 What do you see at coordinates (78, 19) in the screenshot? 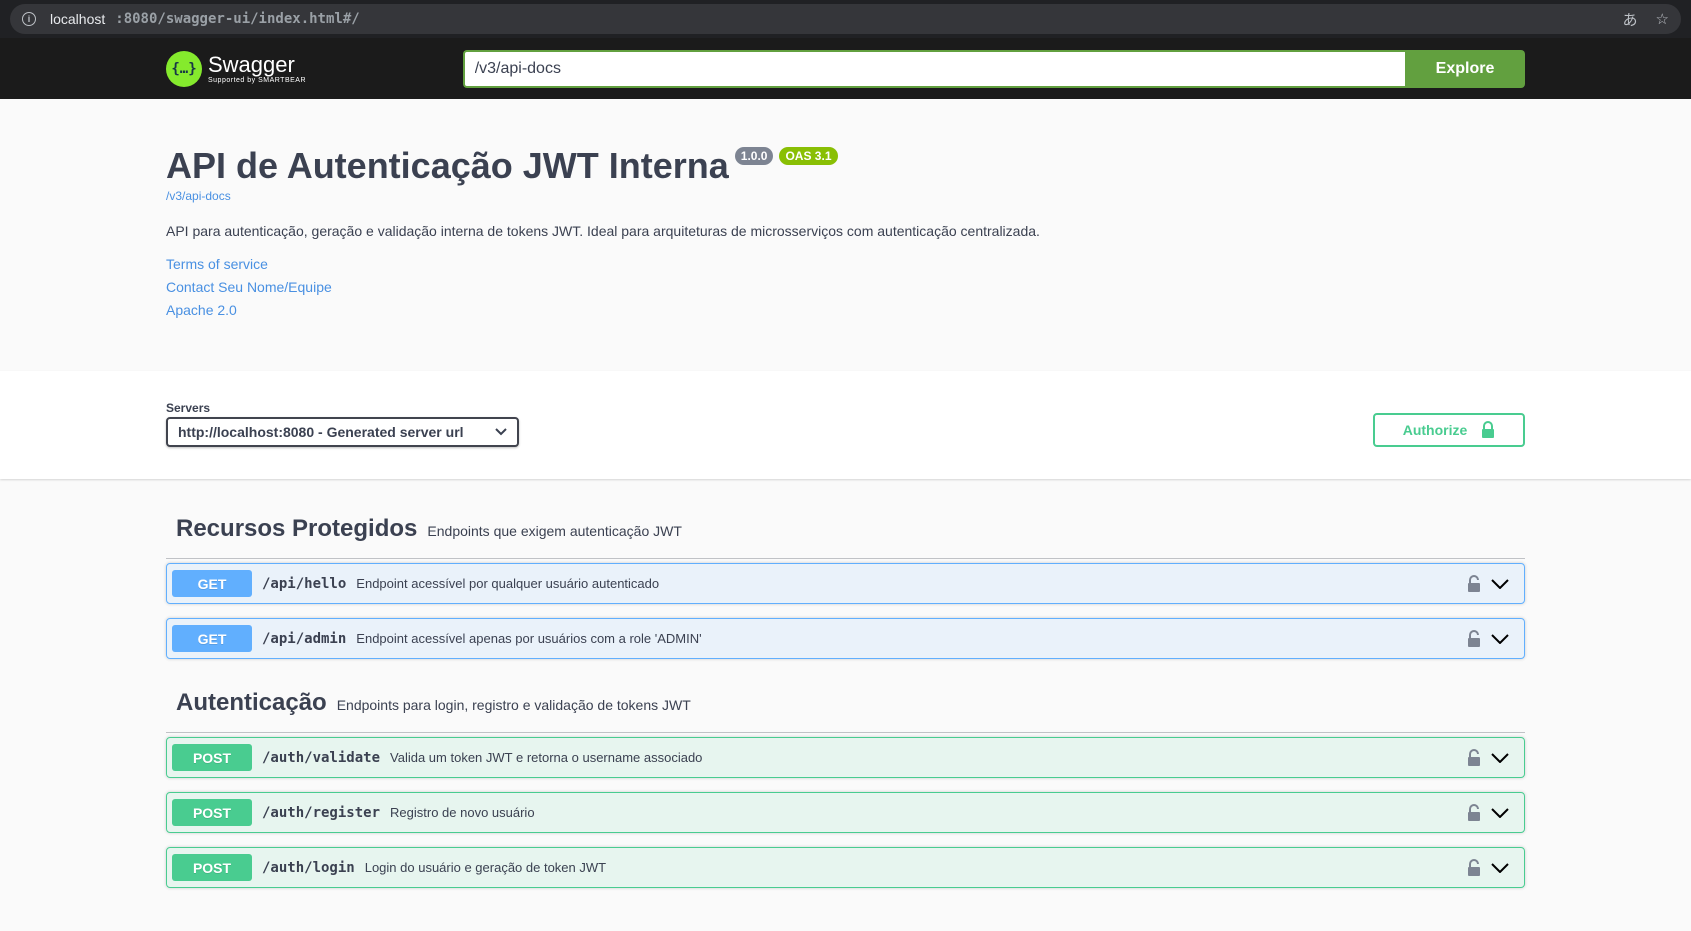
I see `url-host: localhost` at bounding box center [78, 19].